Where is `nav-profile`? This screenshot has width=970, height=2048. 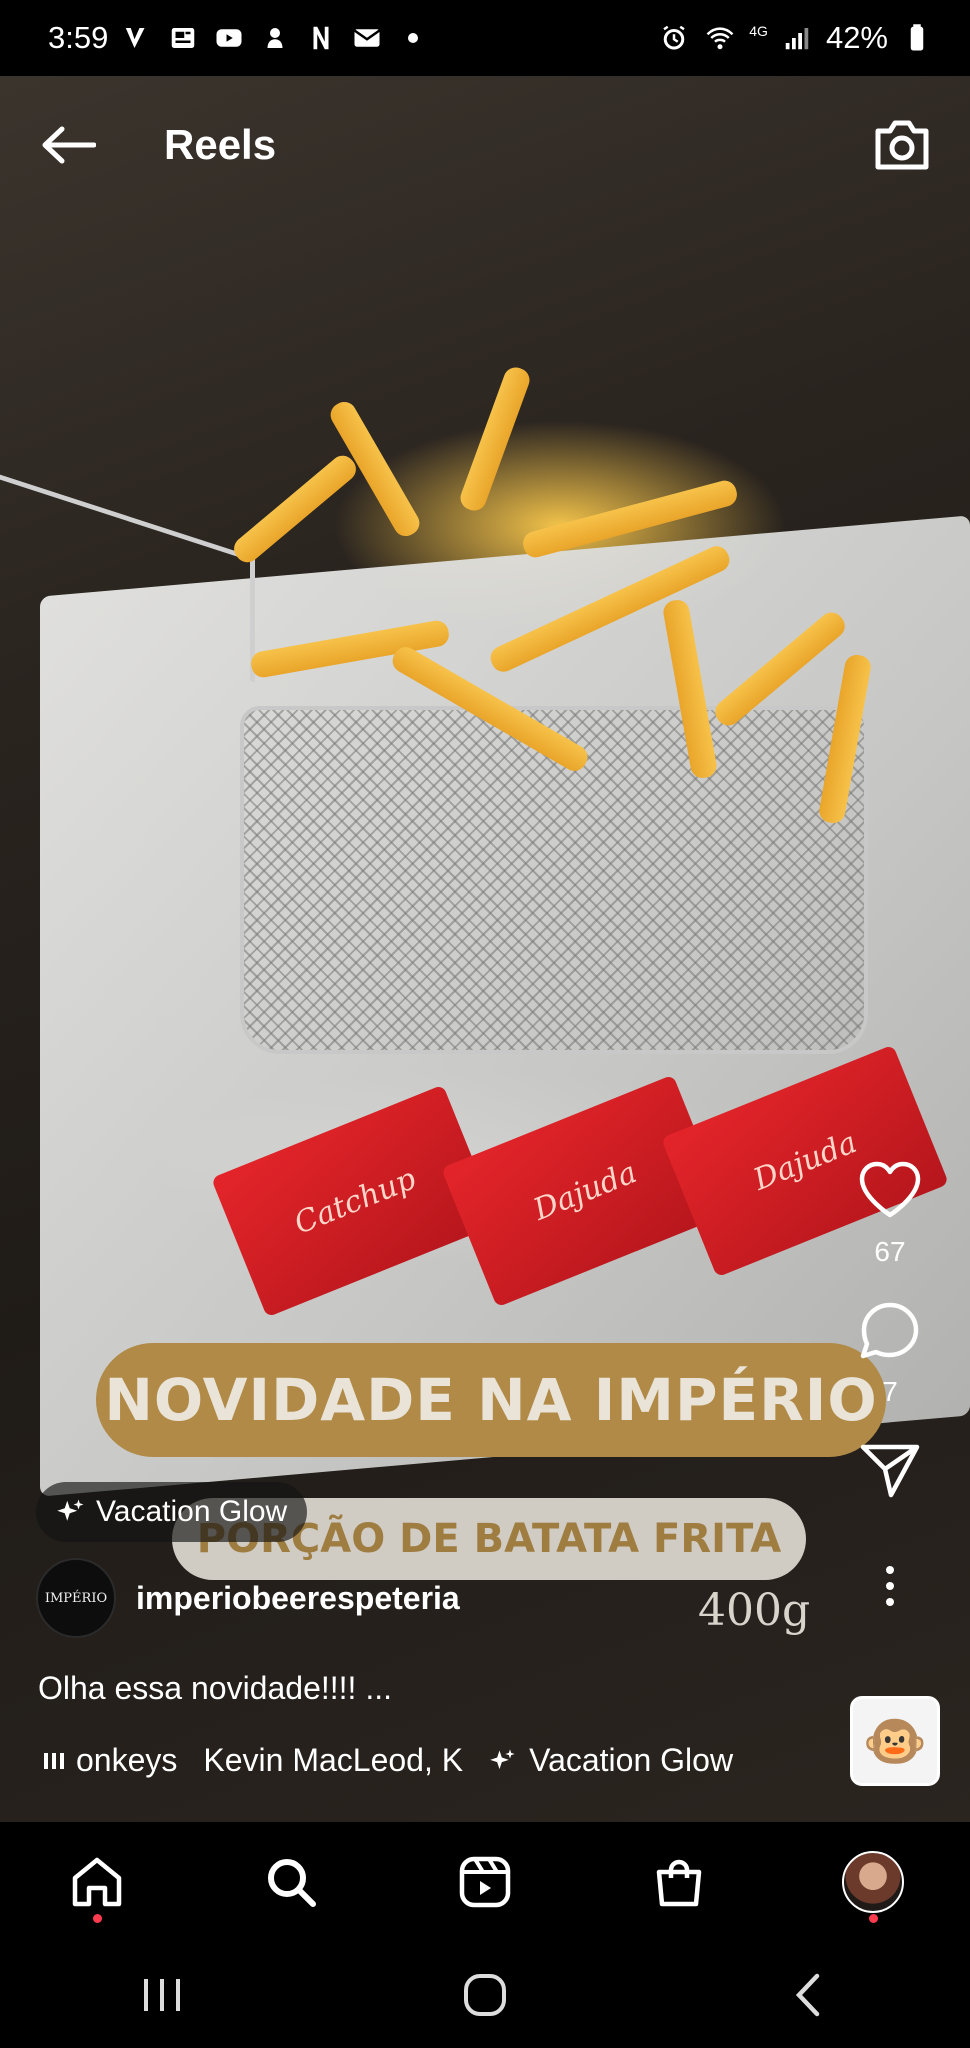
nav-profile is located at coordinates (873, 1882).